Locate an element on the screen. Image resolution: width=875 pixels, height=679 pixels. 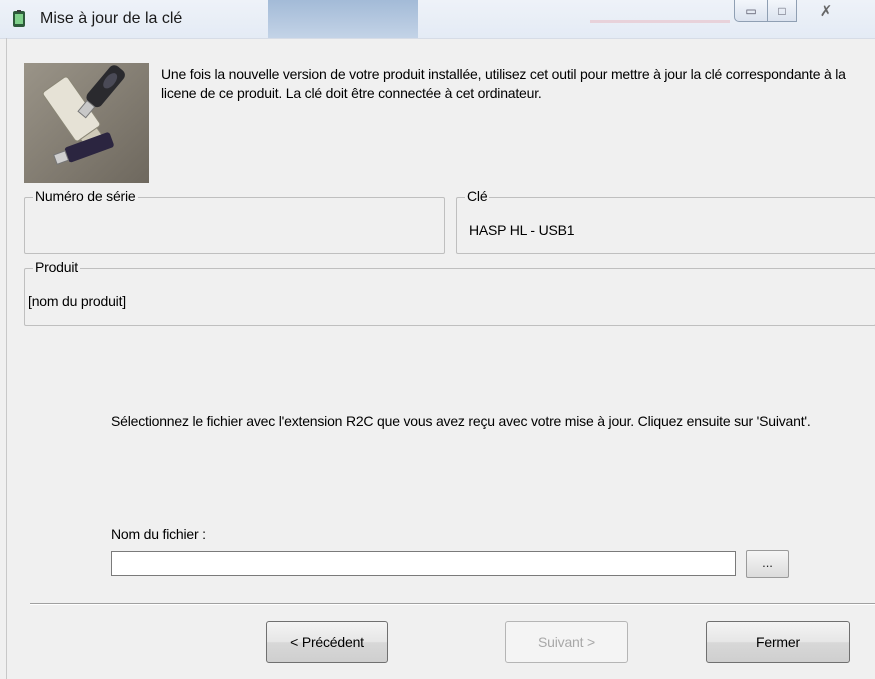
app-icon is located at coordinates (19, 18).